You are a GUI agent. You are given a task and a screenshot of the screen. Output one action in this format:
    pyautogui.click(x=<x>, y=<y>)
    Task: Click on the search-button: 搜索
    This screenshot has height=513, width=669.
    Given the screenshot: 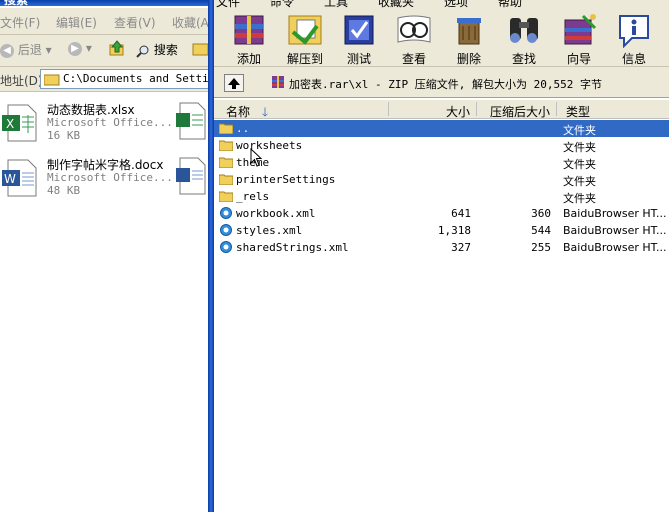 What is the action you would take?
    pyautogui.click(x=157, y=49)
    